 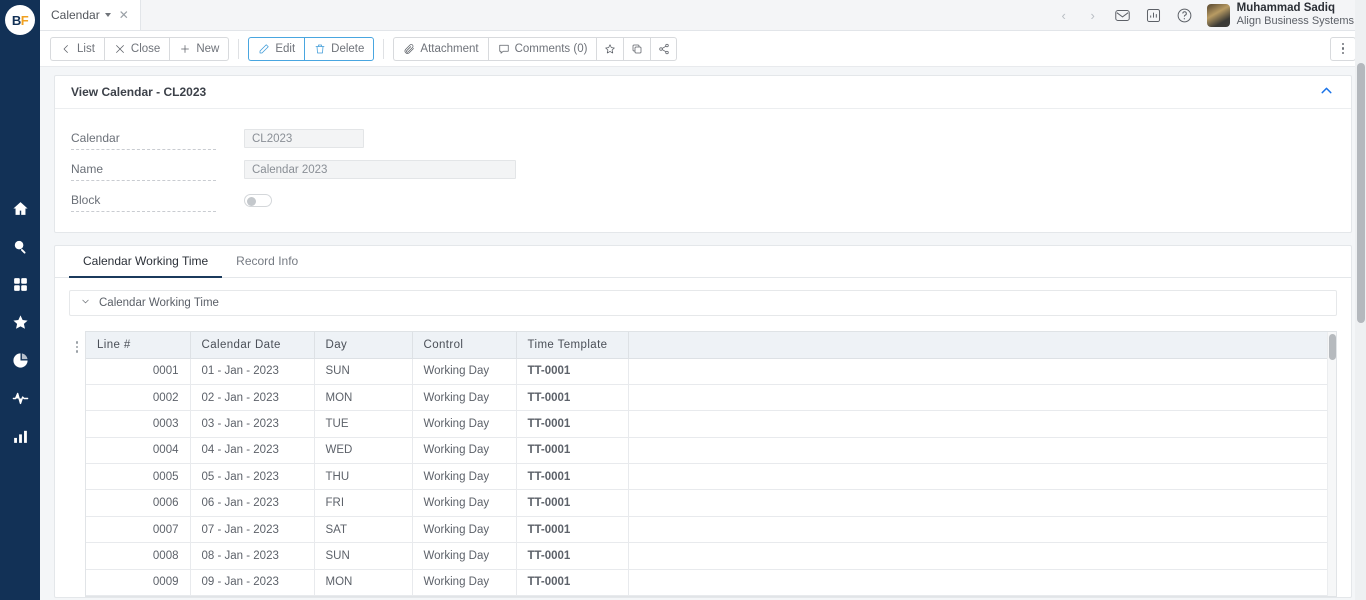 I want to click on delete-button: Delete, so click(x=339, y=48).